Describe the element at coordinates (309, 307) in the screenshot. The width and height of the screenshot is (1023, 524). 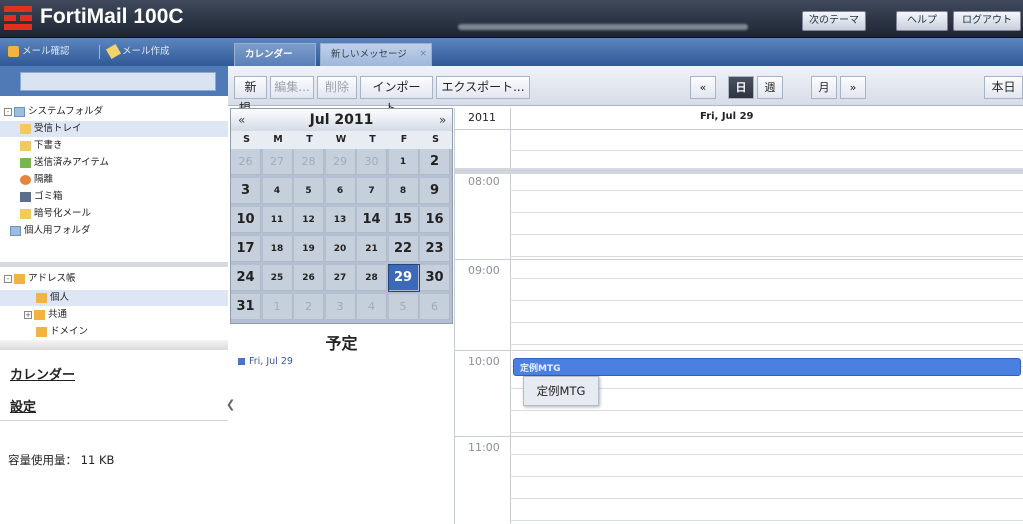
I see `other-month-day: 2` at that location.